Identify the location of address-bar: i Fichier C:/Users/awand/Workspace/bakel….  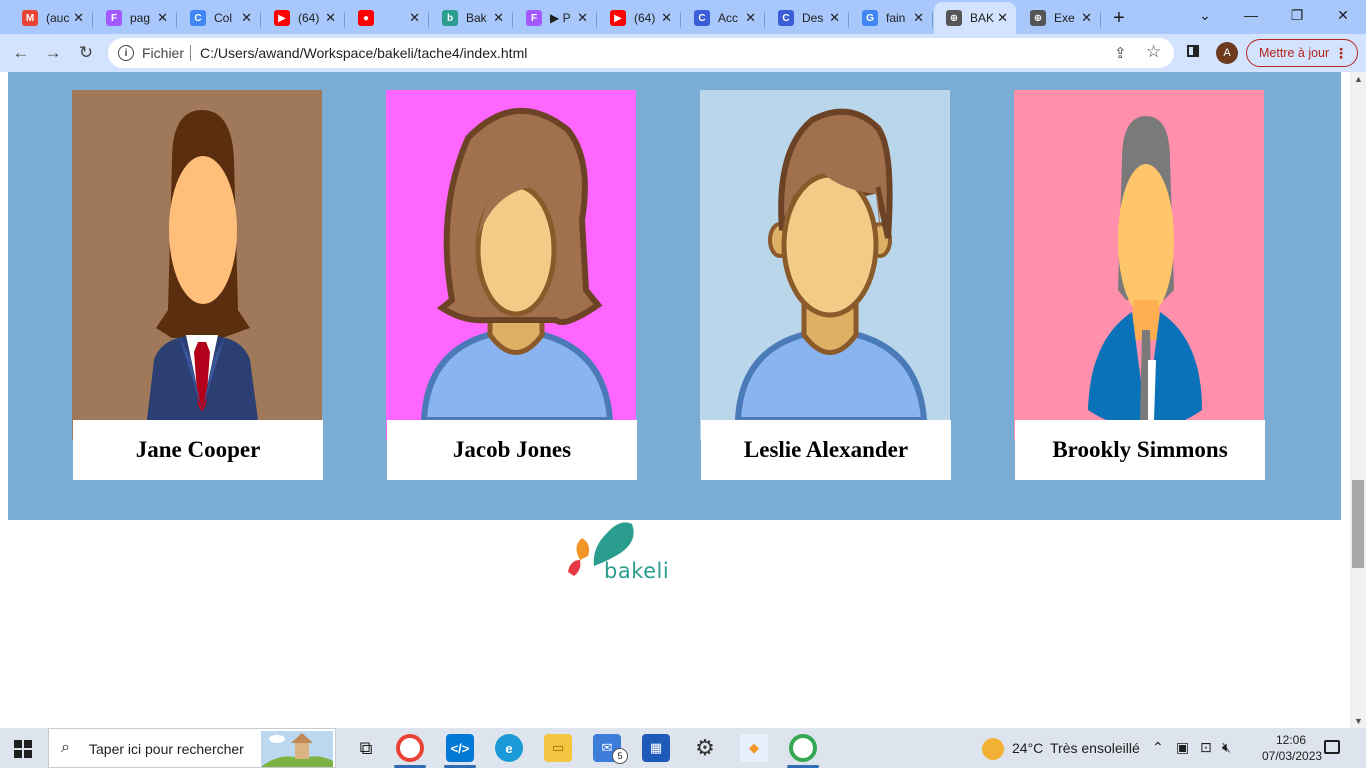
(641, 53).